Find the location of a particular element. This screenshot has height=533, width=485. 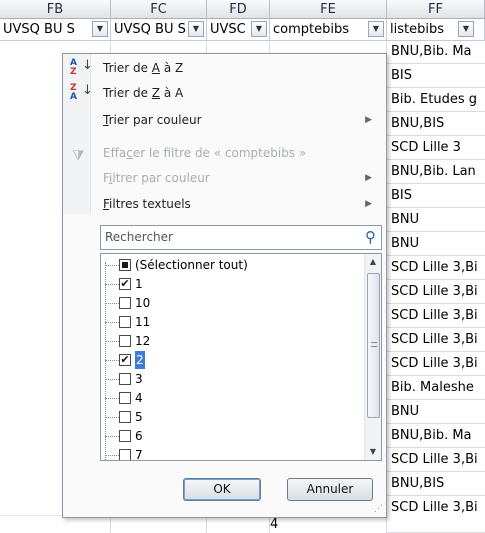

menu-item-label: Filtrer par couleur is located at coordinates (156, 178).